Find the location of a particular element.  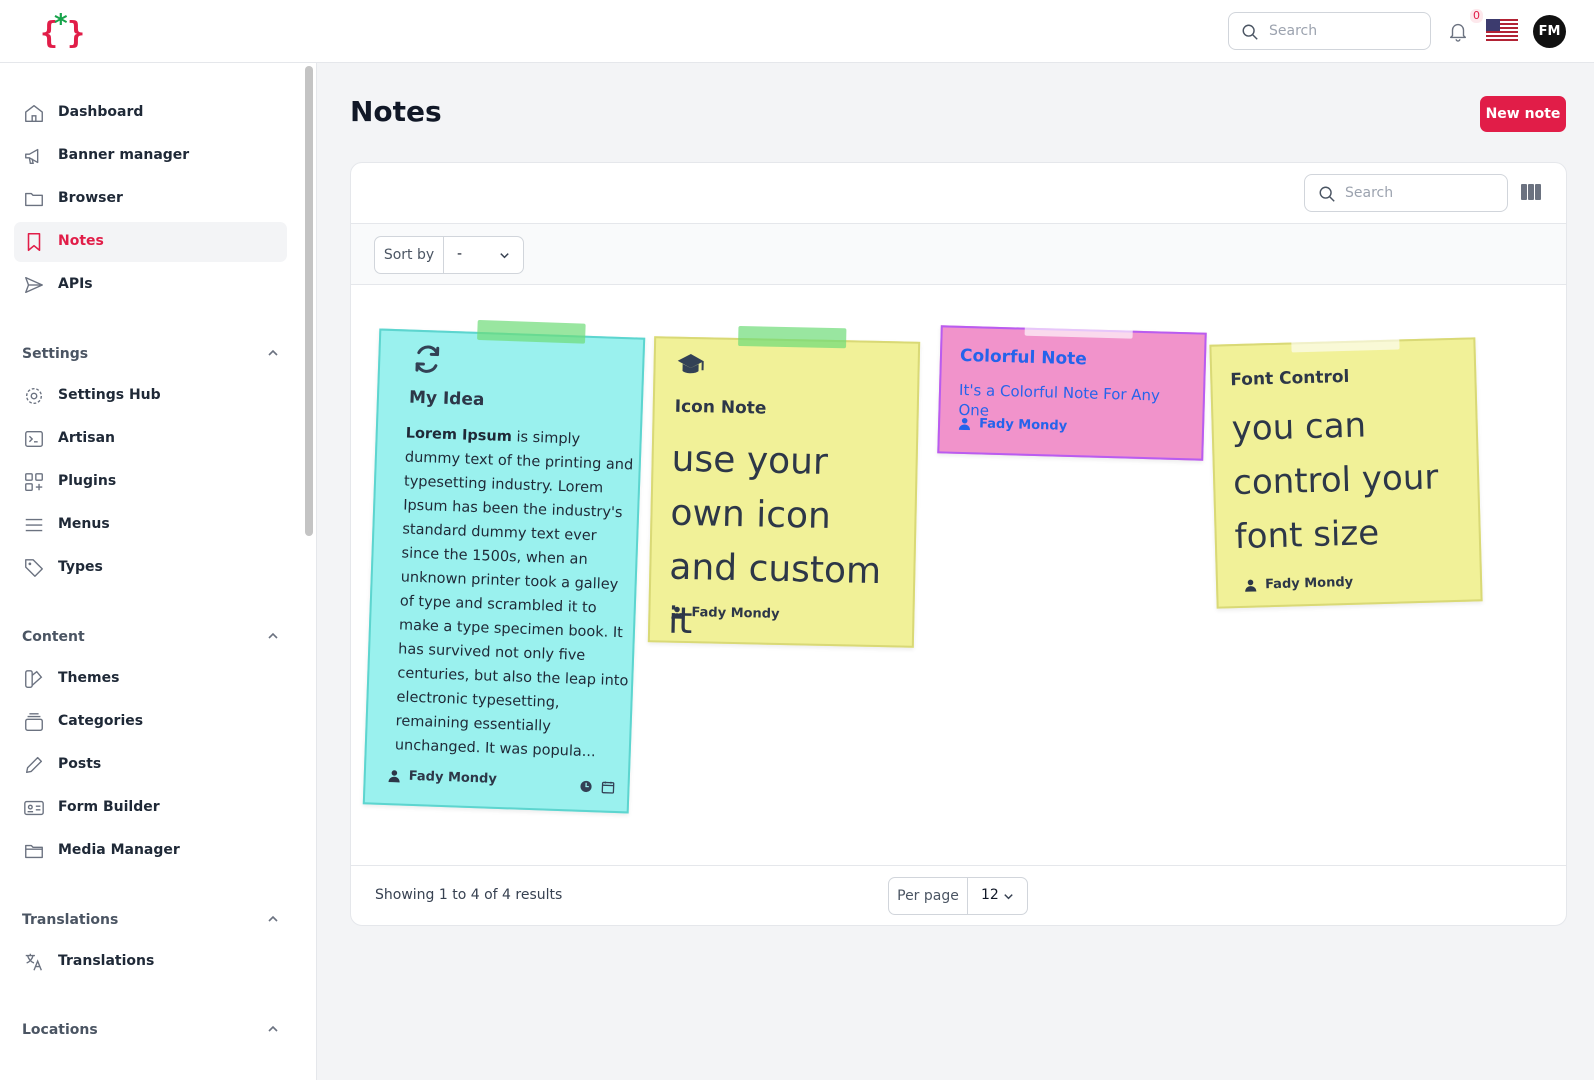

calendar-icon is located at coordinates (608, 787).